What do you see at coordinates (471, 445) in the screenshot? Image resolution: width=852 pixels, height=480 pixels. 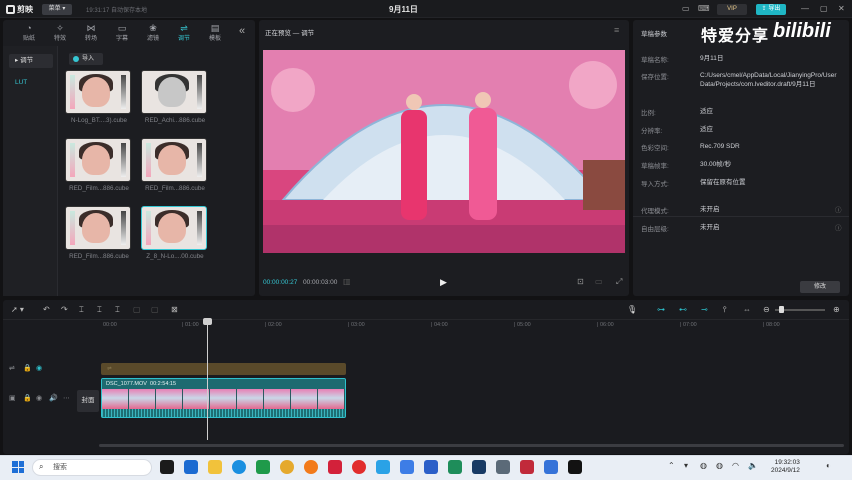 I see `timeline-scrollbar` at bounding box center [471, 445].